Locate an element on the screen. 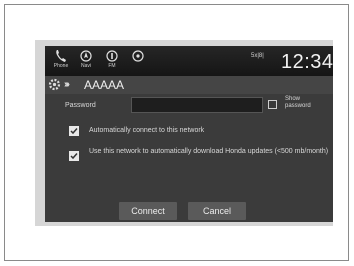  auto-connect-label: Automatically connect to this network is located at coordinates (147, 130).